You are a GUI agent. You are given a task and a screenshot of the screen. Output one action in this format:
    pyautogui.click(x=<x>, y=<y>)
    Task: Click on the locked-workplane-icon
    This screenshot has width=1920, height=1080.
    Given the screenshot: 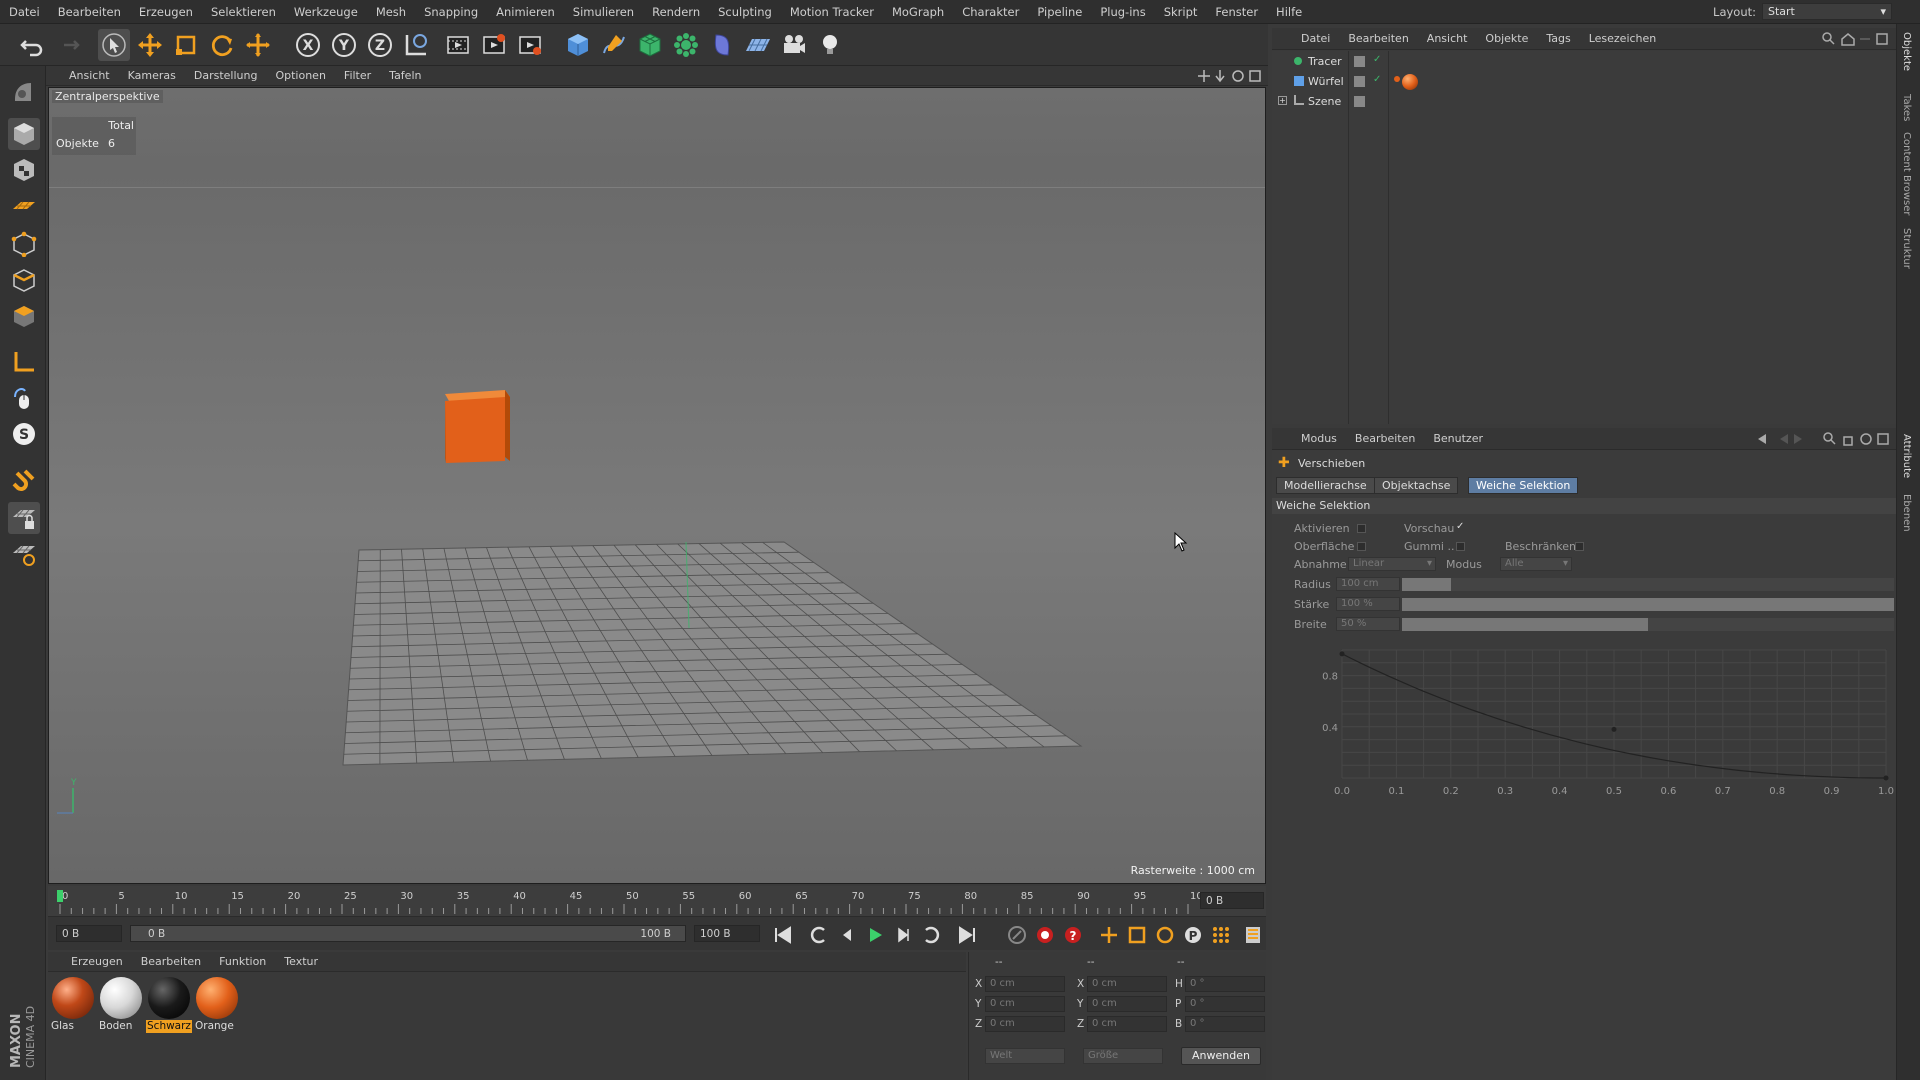 What is the action you would take?
    pyautogui.click(x=24, y=518)
    